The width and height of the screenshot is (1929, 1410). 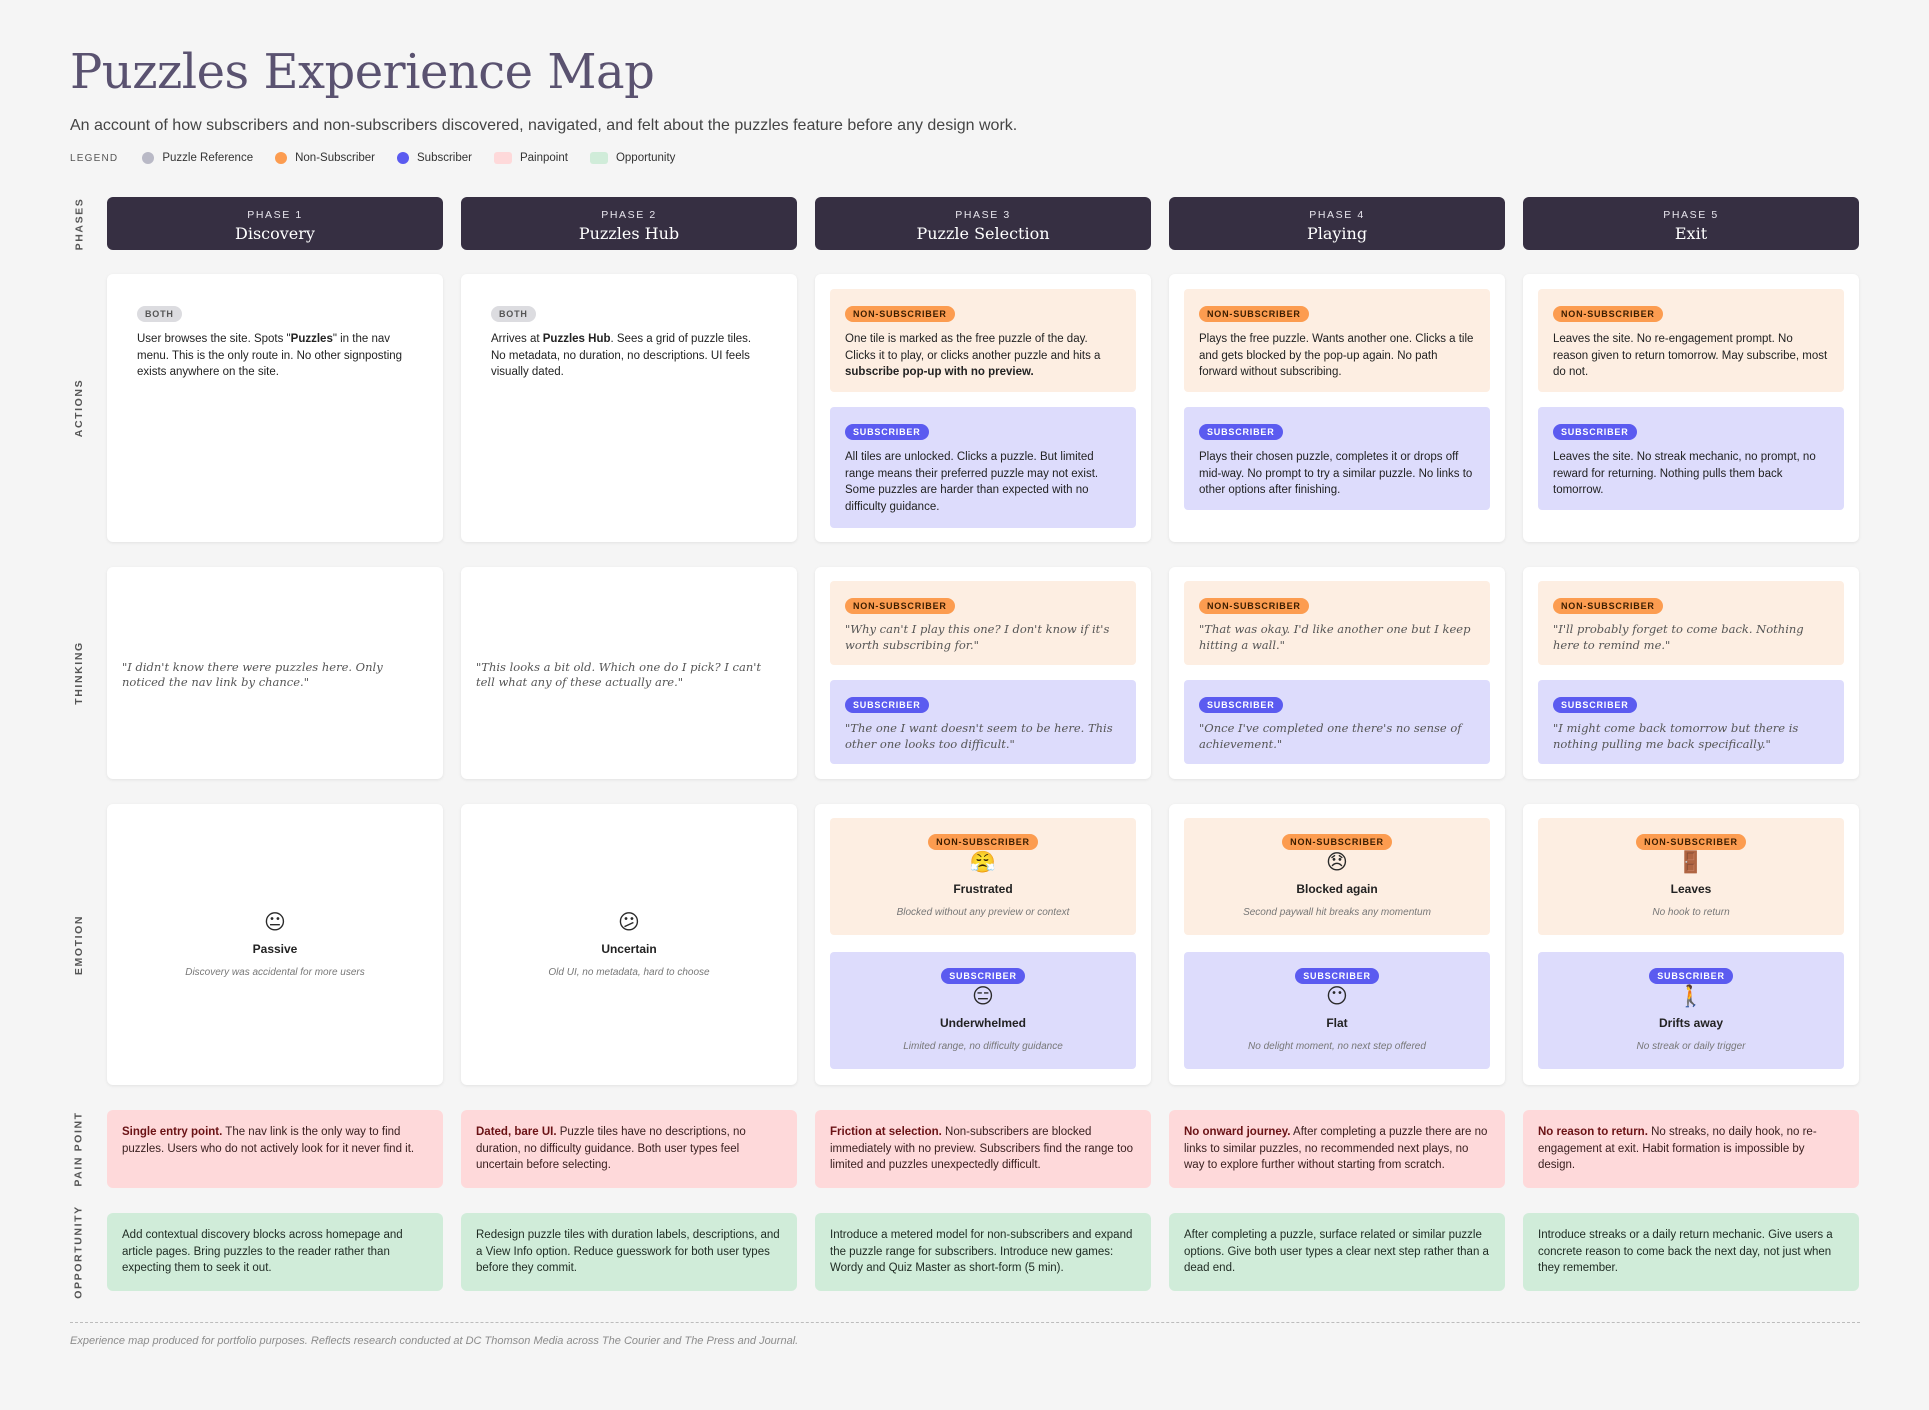 What do you see at coordinates (530, 158) in the screenshot?
I see `legend-item-painpoint: Painpoint` at bounding box center [530, 158].